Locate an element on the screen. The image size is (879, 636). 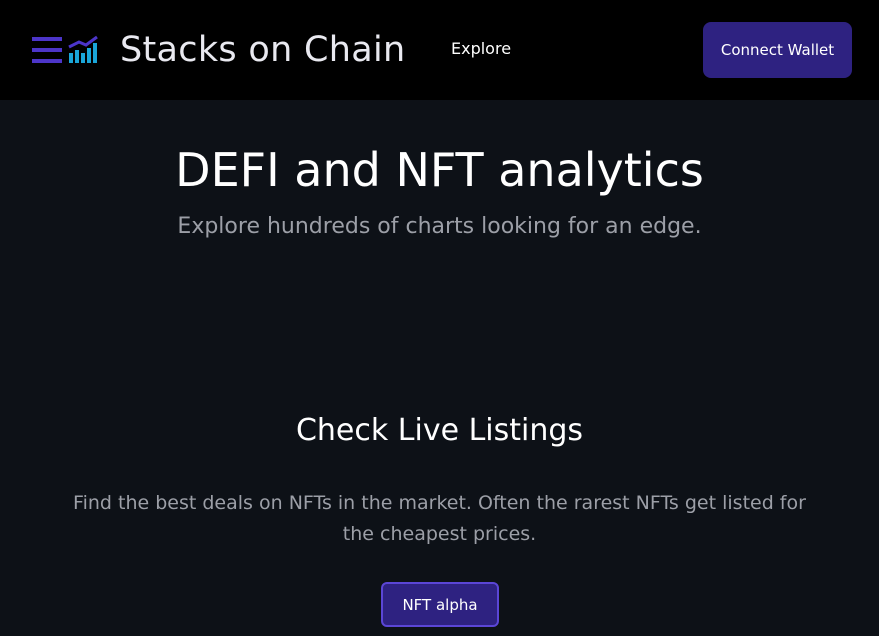
nav-explore-link: Explore is located at coordinates (481, 49).